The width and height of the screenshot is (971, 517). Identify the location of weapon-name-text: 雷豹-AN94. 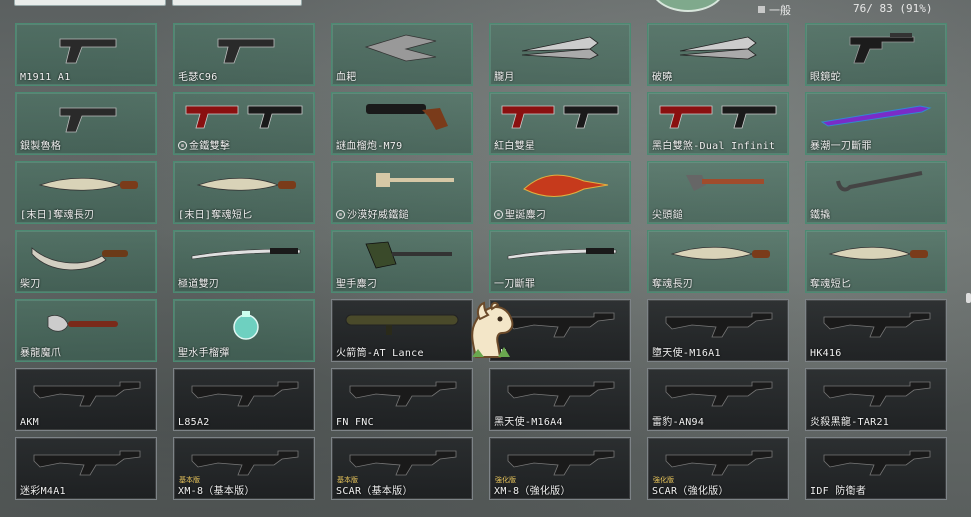
(678, 422).